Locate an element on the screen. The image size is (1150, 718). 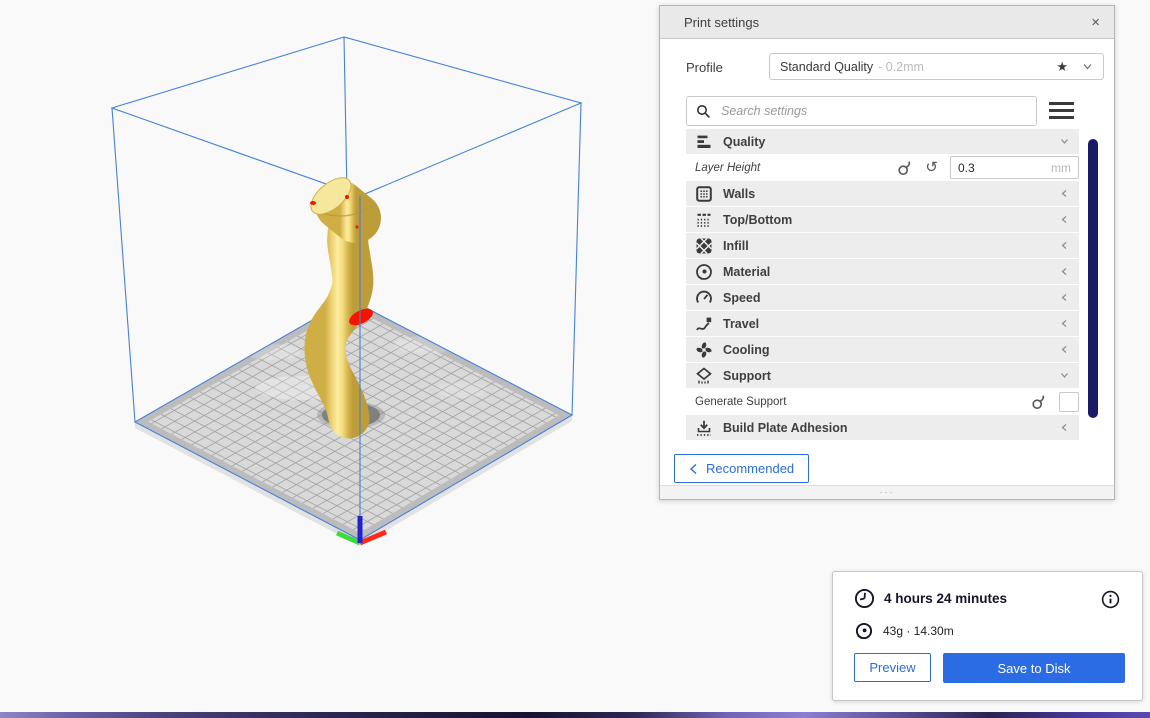
layer-height-input is located at coordinates (993, 167).